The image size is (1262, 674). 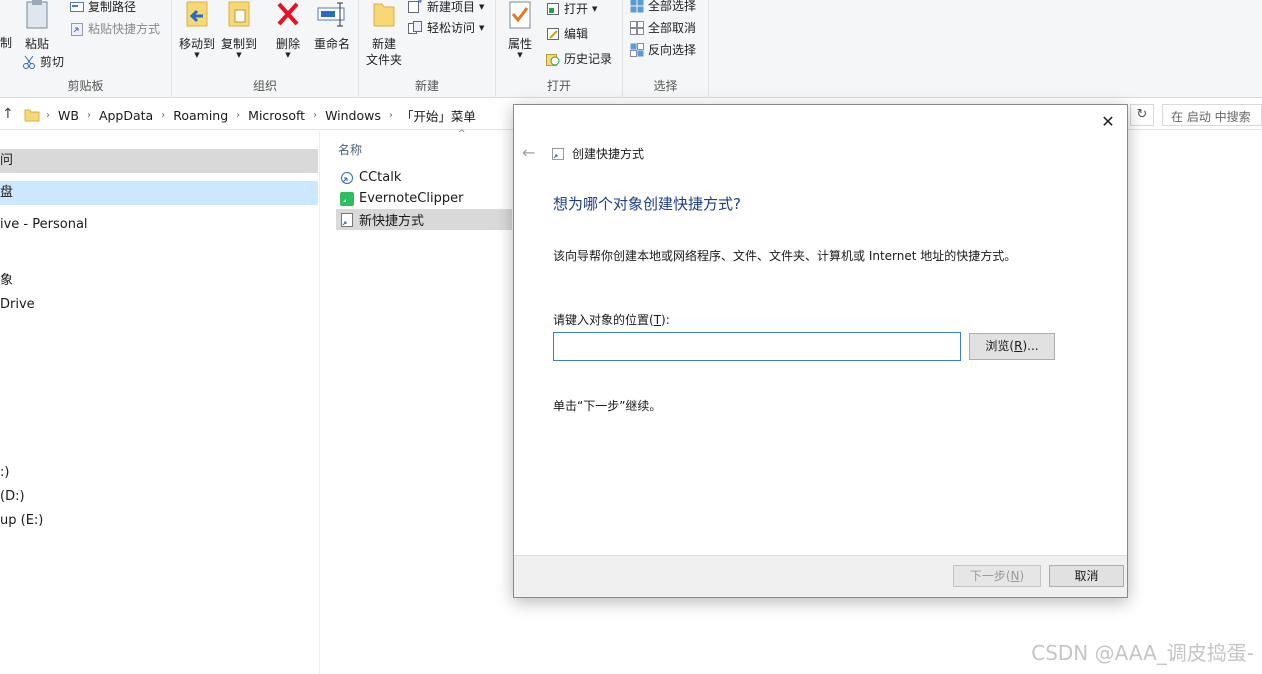 What do you see at coordinates (1000, 346) in the screenshot?
I see `browse-label-prefix: 浏览(` at bounding box center [1000, 346].